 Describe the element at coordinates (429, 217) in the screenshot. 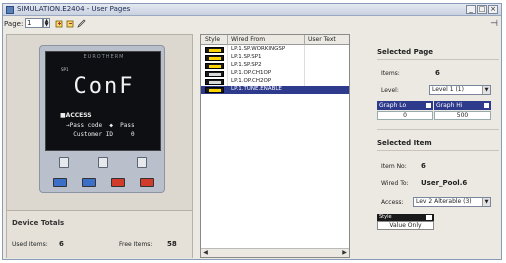

I see `style-swatch-icon` at that location.